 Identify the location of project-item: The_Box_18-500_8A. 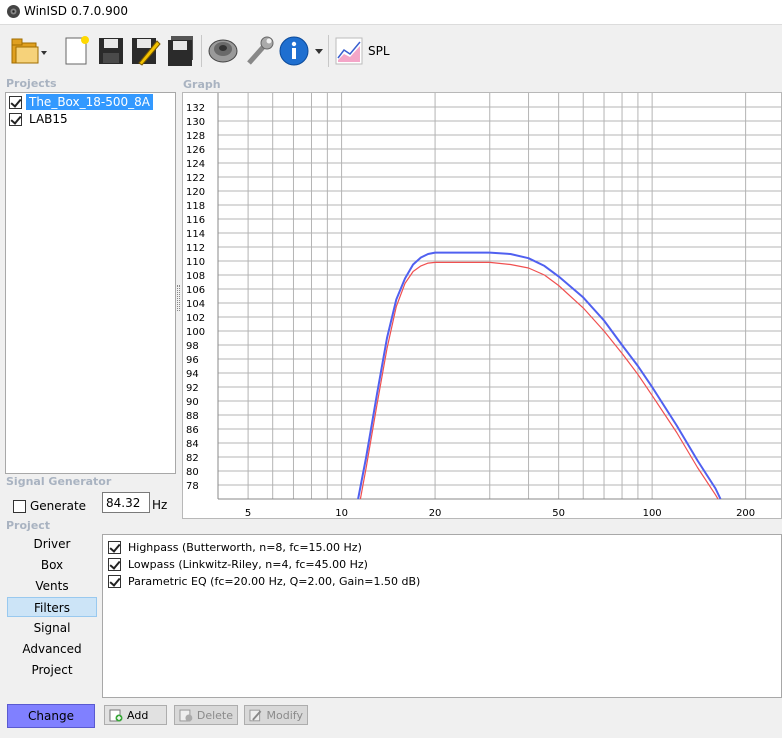
(91, 102).